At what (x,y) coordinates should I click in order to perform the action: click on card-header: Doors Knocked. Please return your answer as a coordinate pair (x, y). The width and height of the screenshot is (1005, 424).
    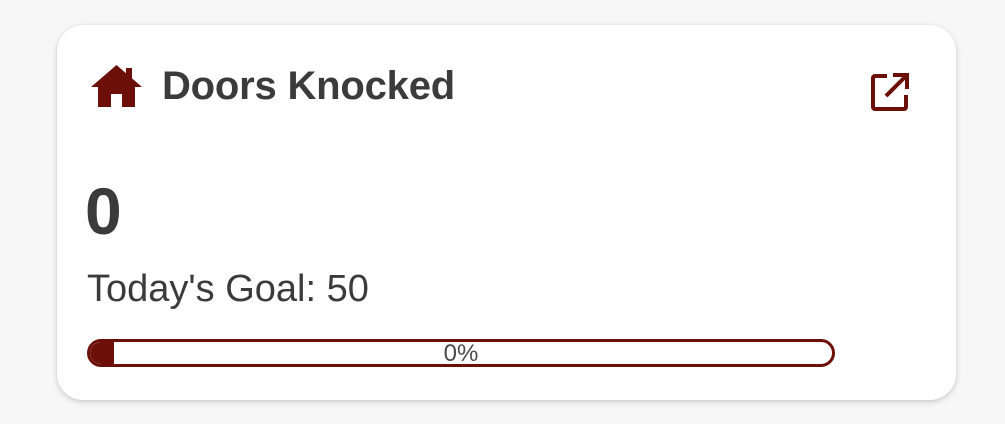
    Looking at the image, I should click on (272, 86).